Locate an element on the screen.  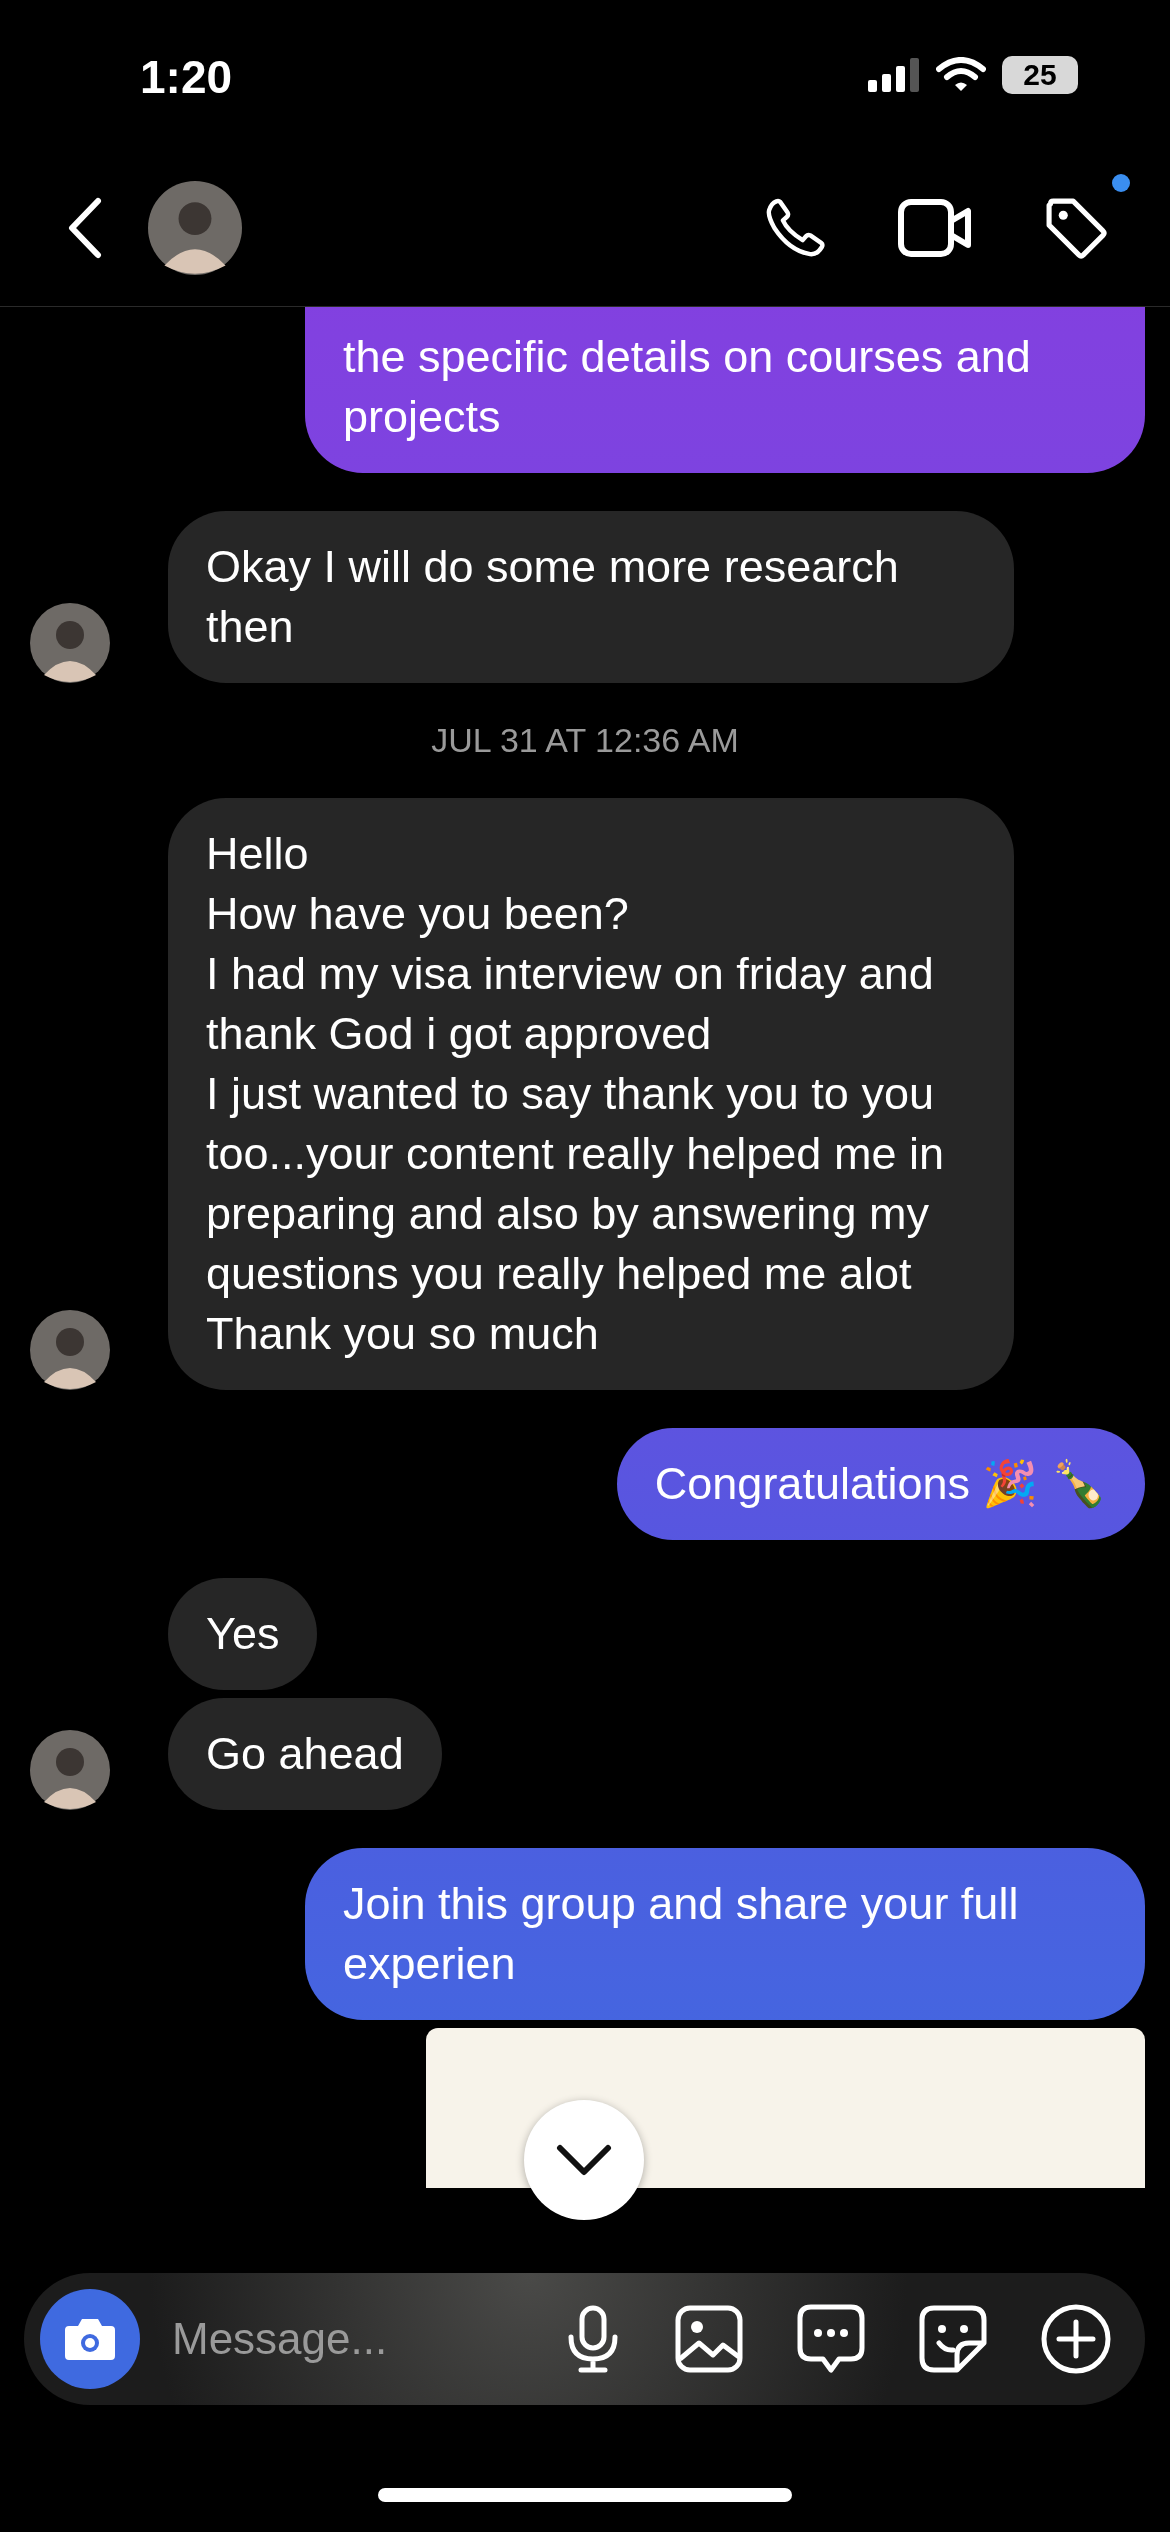
message-bubble: Join this group and share your full experien is located at coordinates (725, 1934).